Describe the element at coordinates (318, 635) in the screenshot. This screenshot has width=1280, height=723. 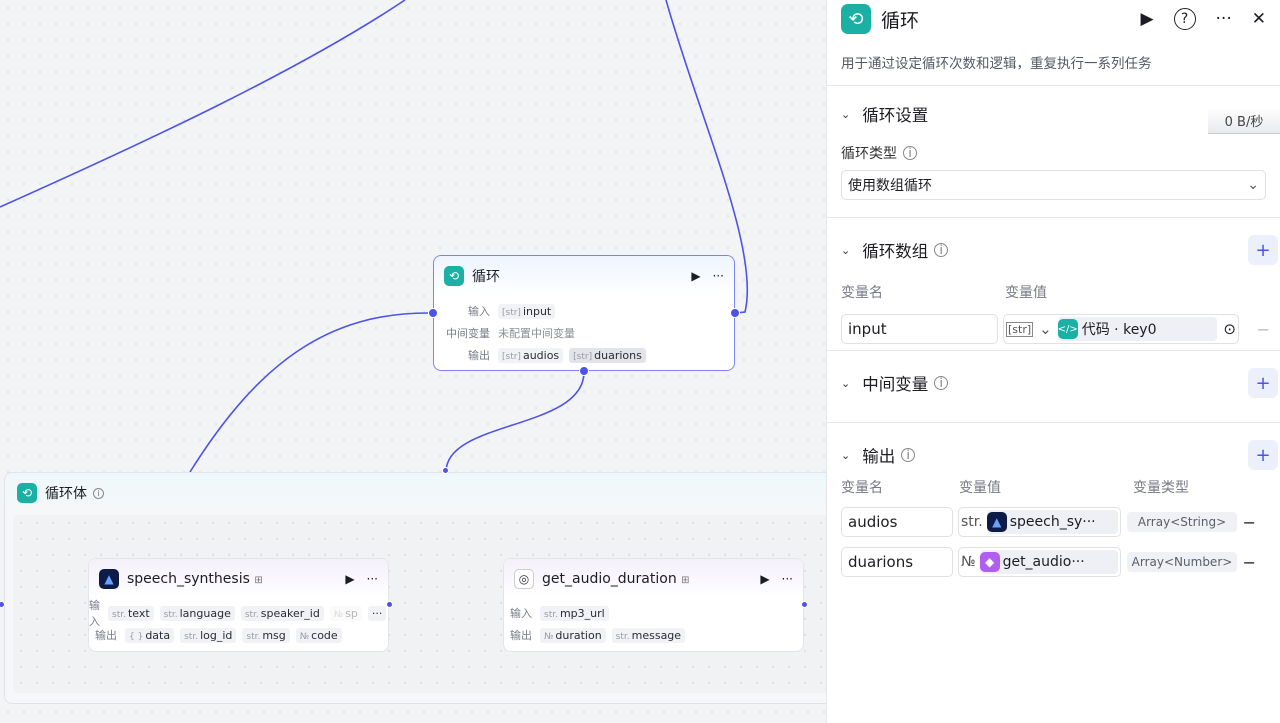
I see `output-chip: № code` at that location.